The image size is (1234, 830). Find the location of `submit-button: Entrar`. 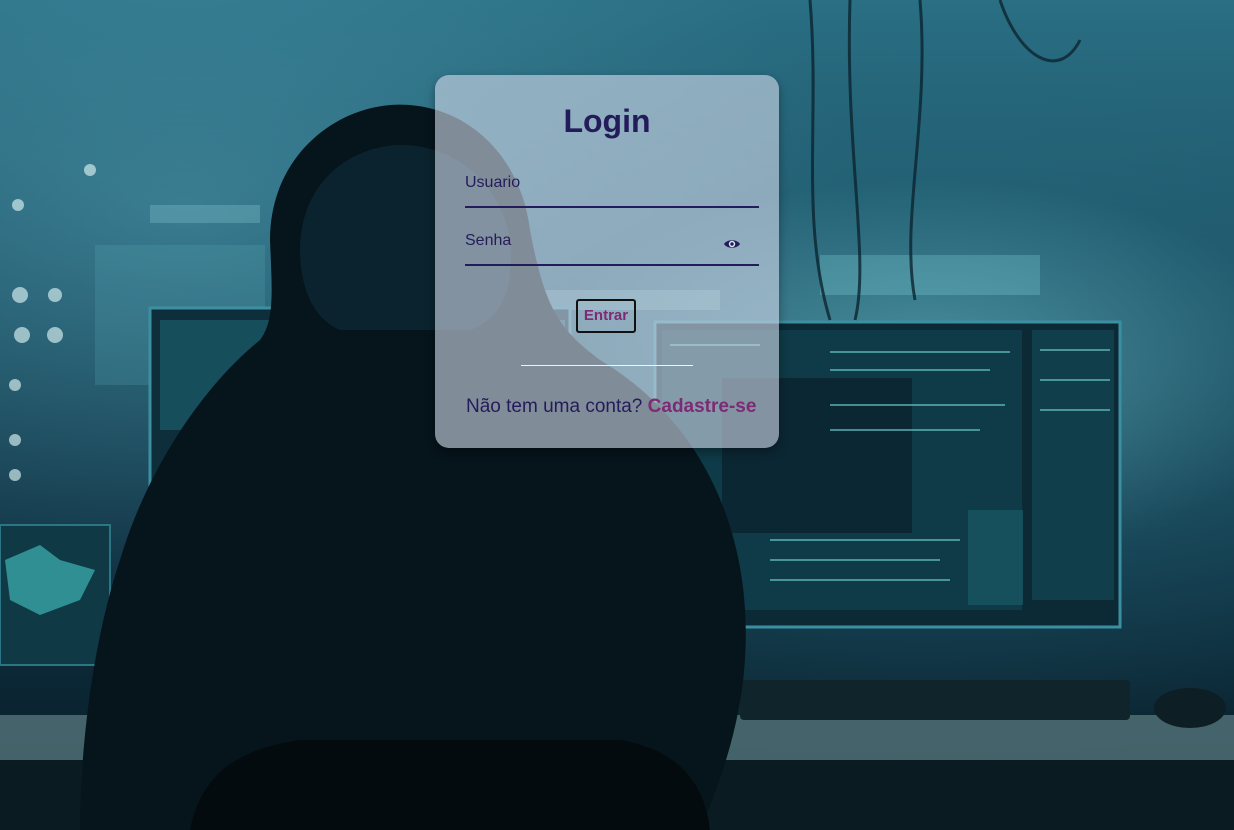

submit-button: Entrar is located at coordinates (606, 316).